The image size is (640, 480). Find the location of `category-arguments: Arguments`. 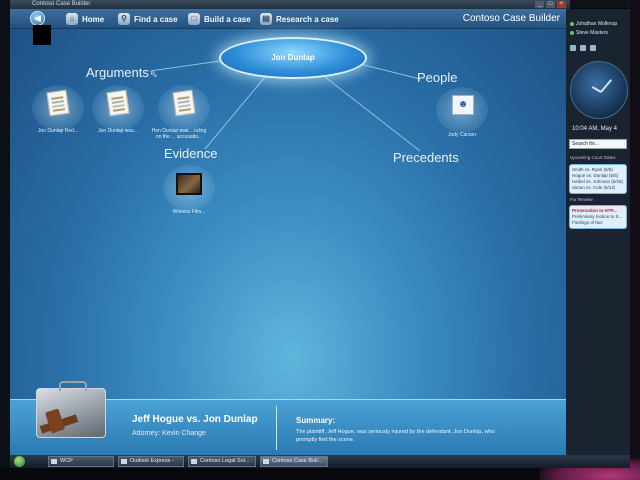

category-arguments: Arguments is located at coordinates (117, 72).